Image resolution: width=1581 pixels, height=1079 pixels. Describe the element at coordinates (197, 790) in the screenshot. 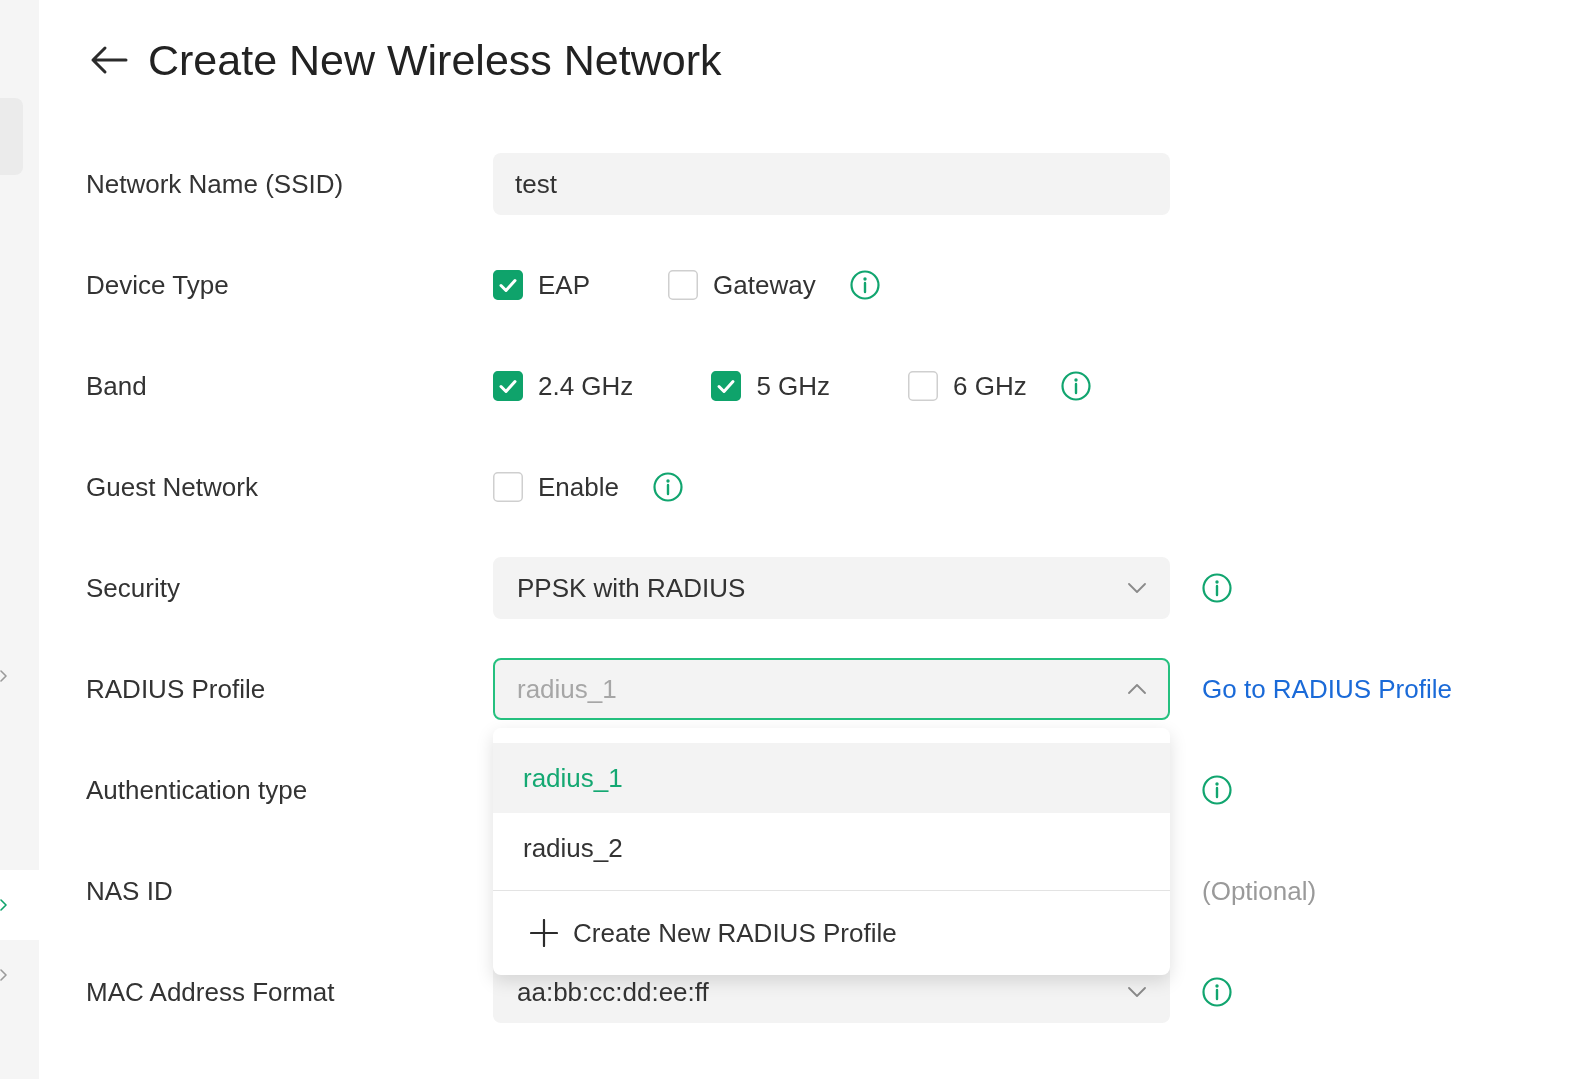

I see `field-label: Authentication type` at that location.